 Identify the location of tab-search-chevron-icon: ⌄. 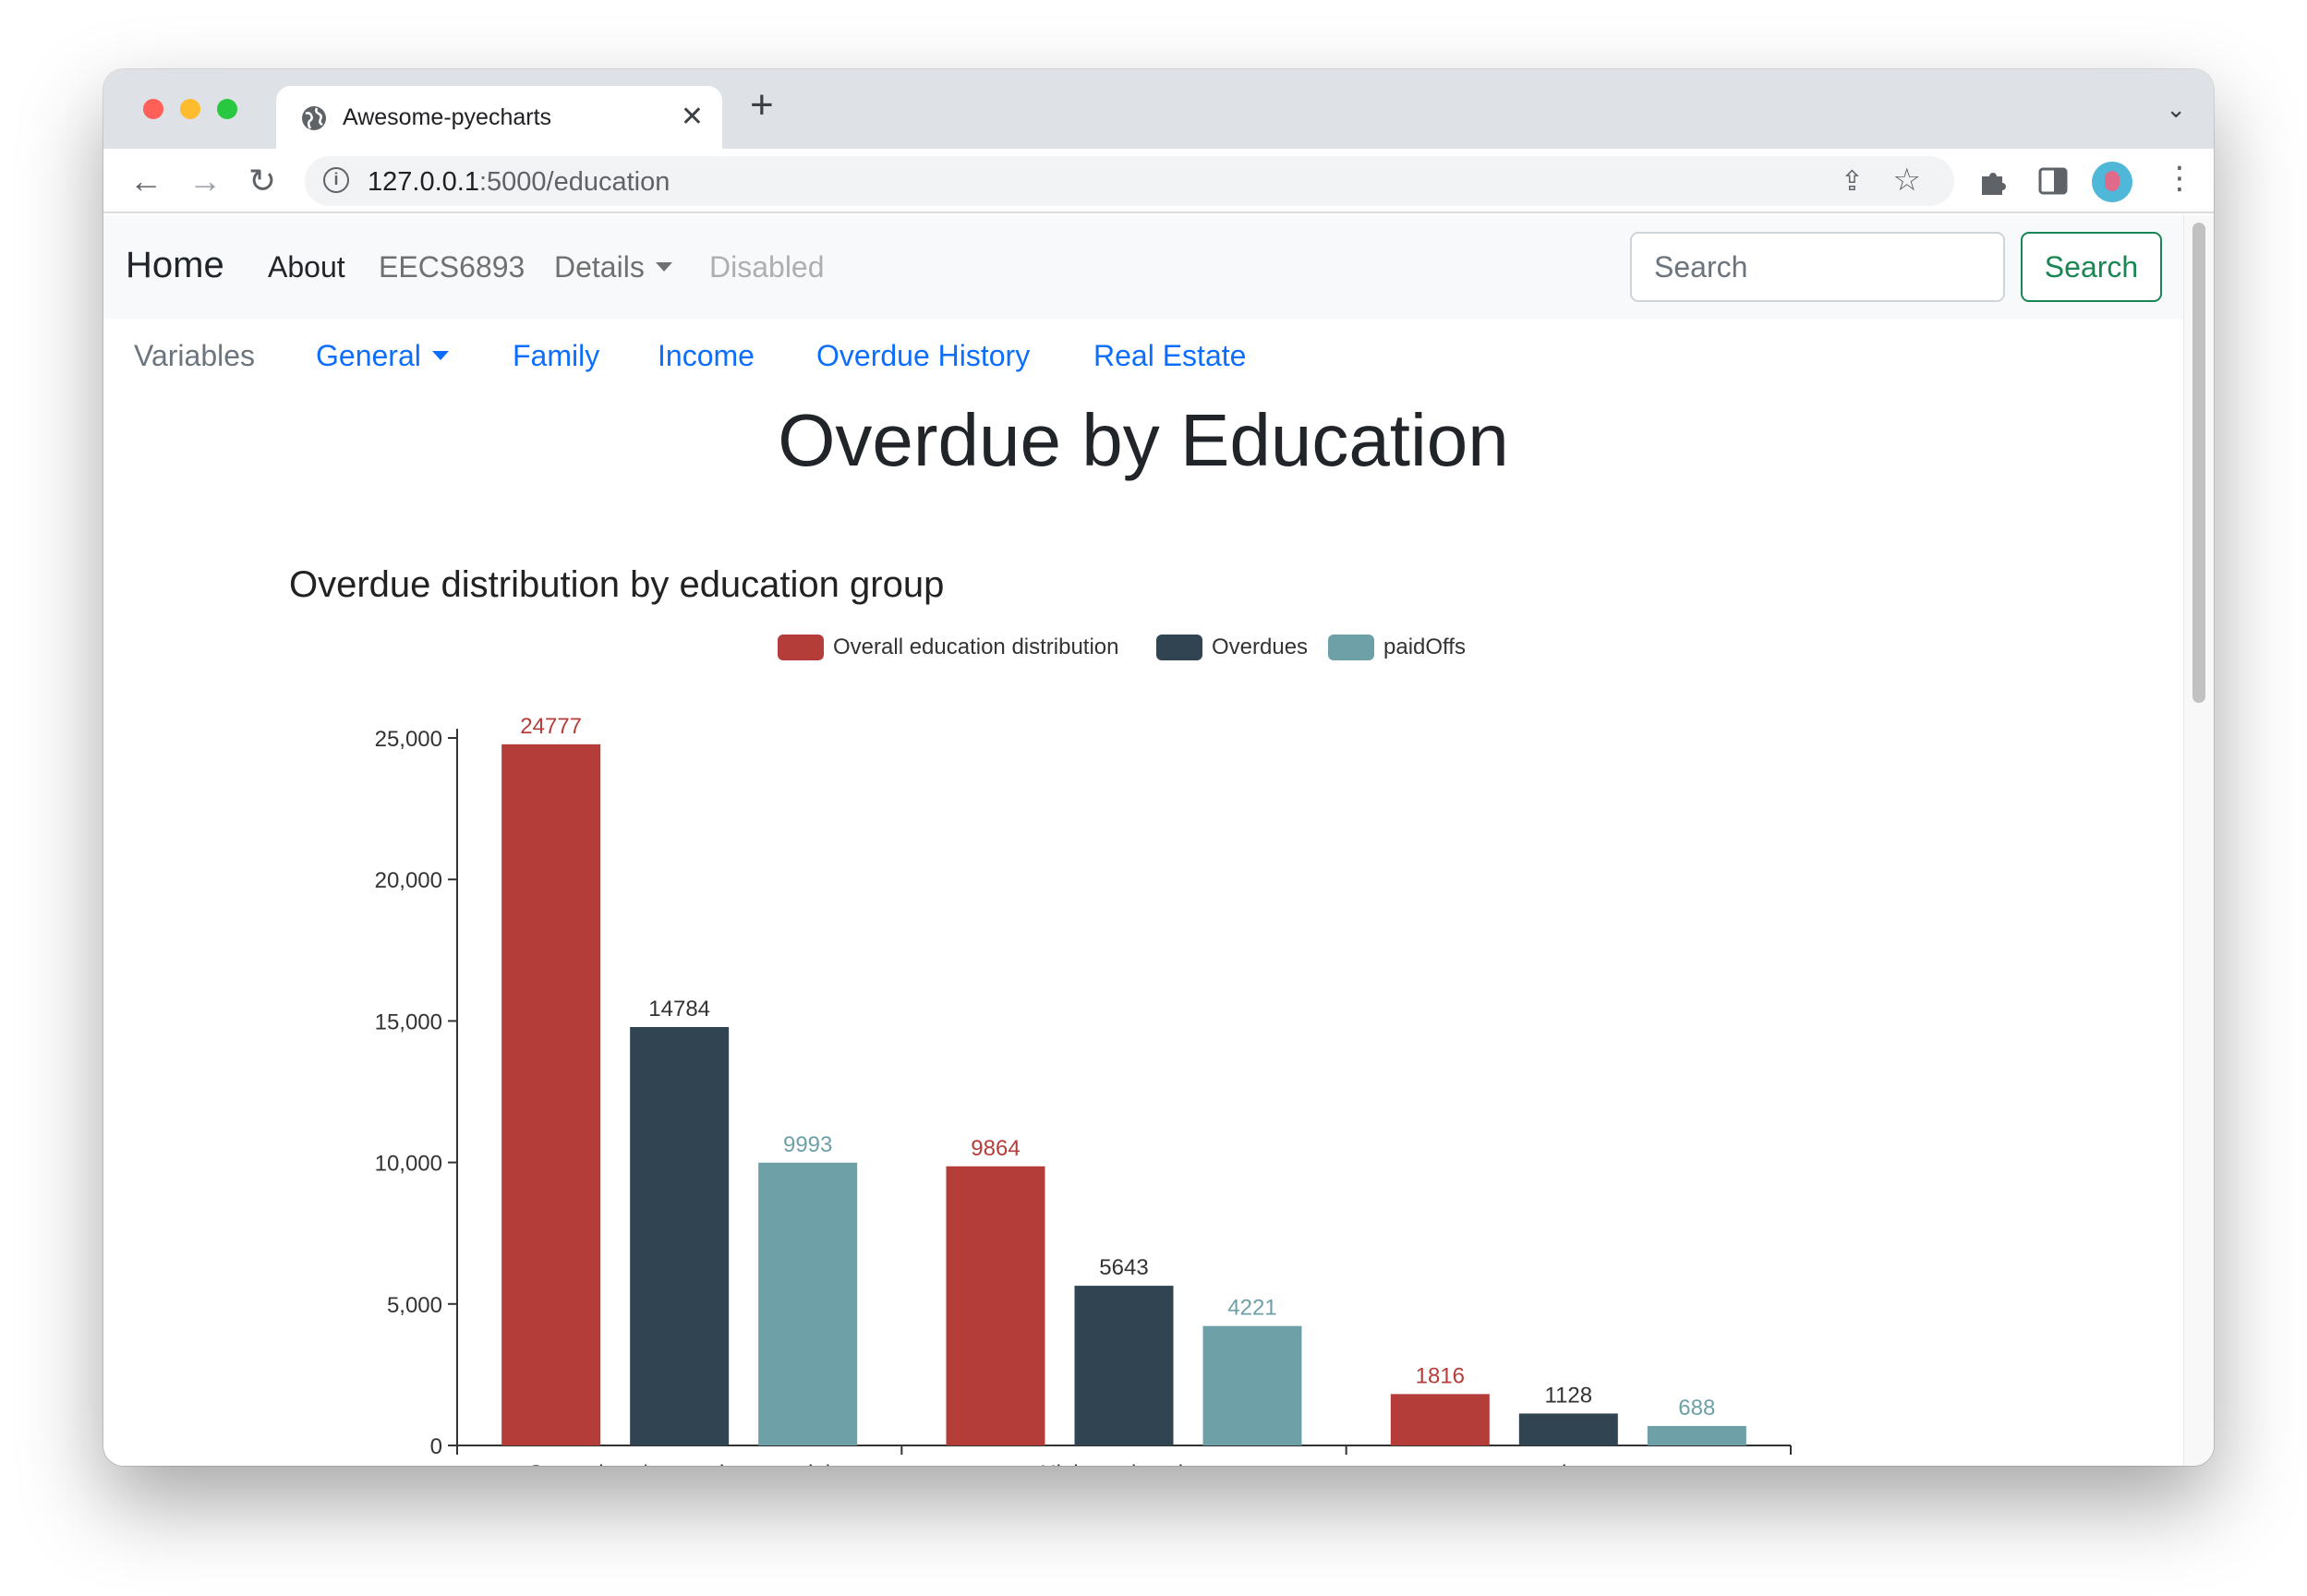
(2176, 109).